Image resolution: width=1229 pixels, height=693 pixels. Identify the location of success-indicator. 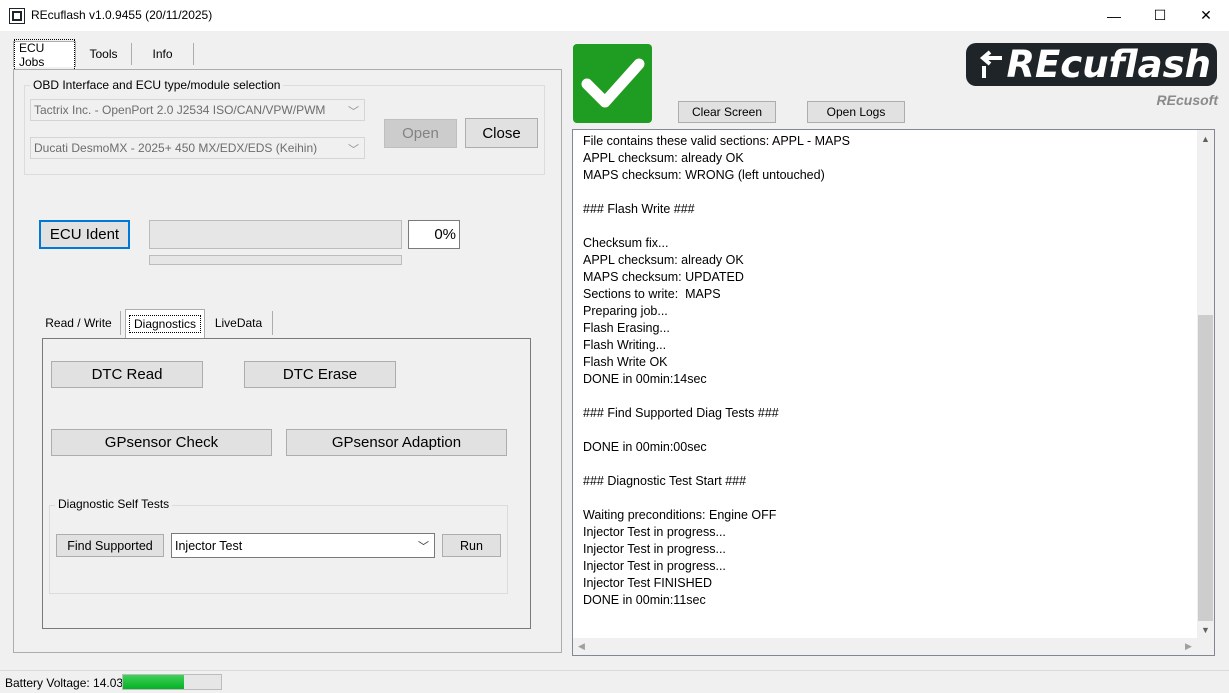
(612, 83).